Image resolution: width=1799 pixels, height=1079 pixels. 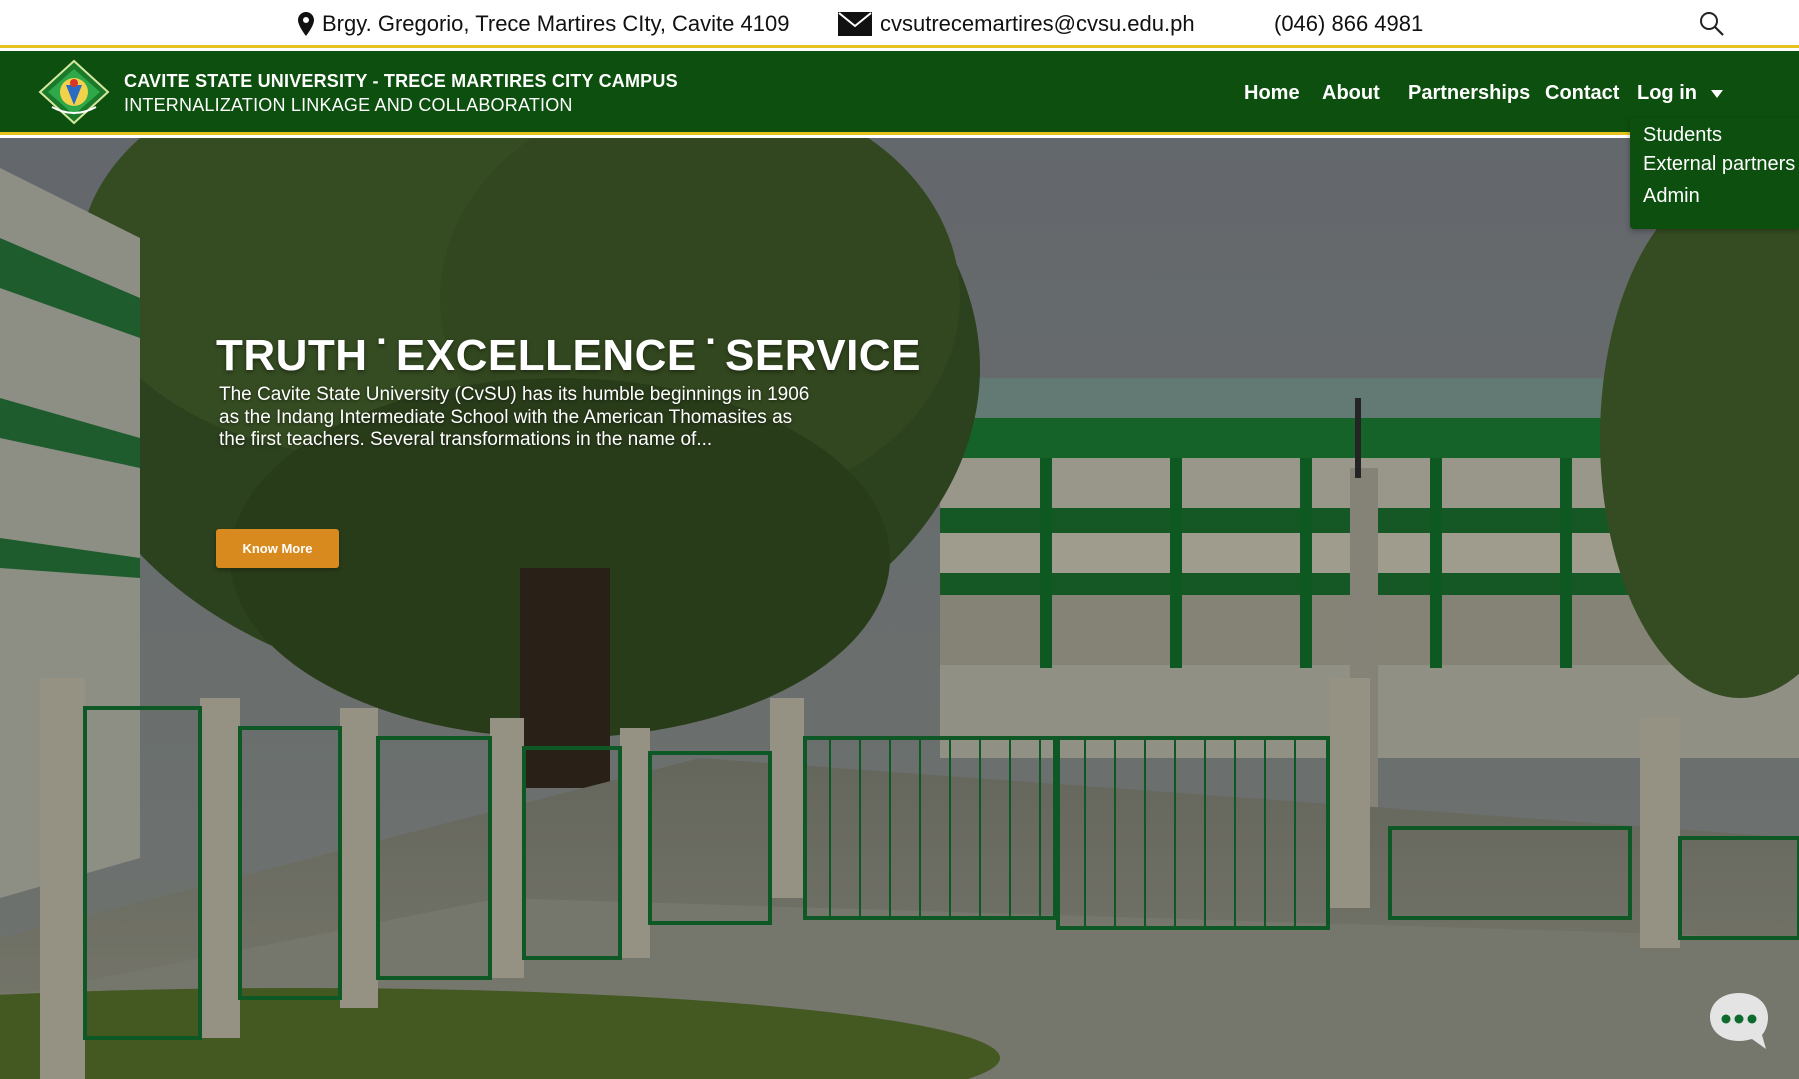 I want to click on know-more-button: Know More, so click(x=277, y=548).